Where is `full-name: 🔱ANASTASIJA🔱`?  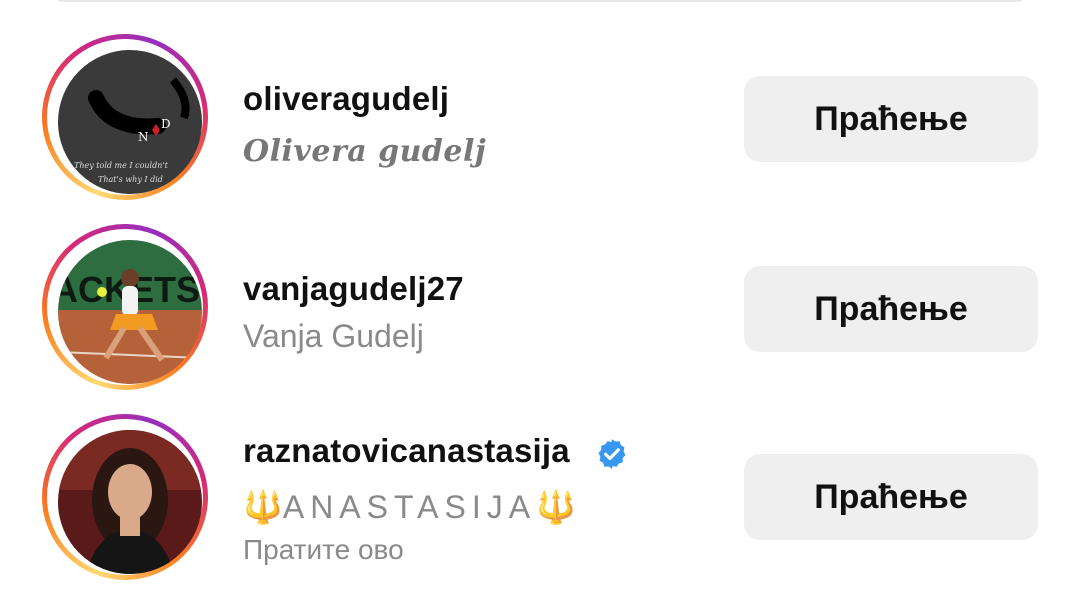 full-name: 🔱ANASTASIJA🔱 is located at coordinates (409, 507).